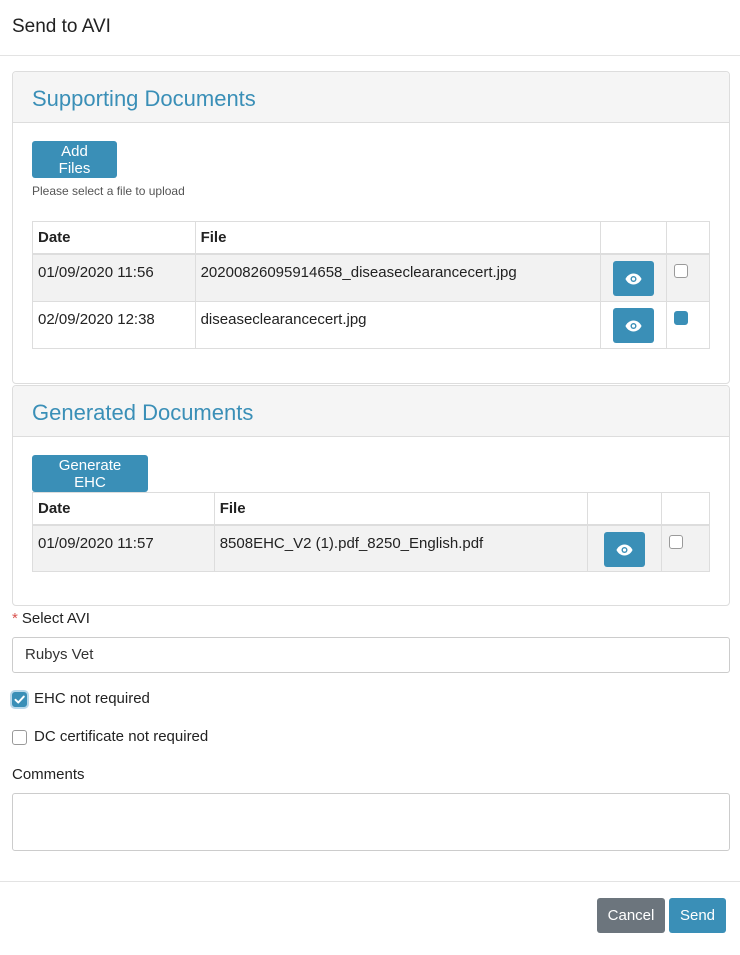 This screenshot has height=955, width=740. What do you see at coordinates (74, 159) in the screenshot?
I see `add-files-button: Add Files` at bounding box center [74, 159].